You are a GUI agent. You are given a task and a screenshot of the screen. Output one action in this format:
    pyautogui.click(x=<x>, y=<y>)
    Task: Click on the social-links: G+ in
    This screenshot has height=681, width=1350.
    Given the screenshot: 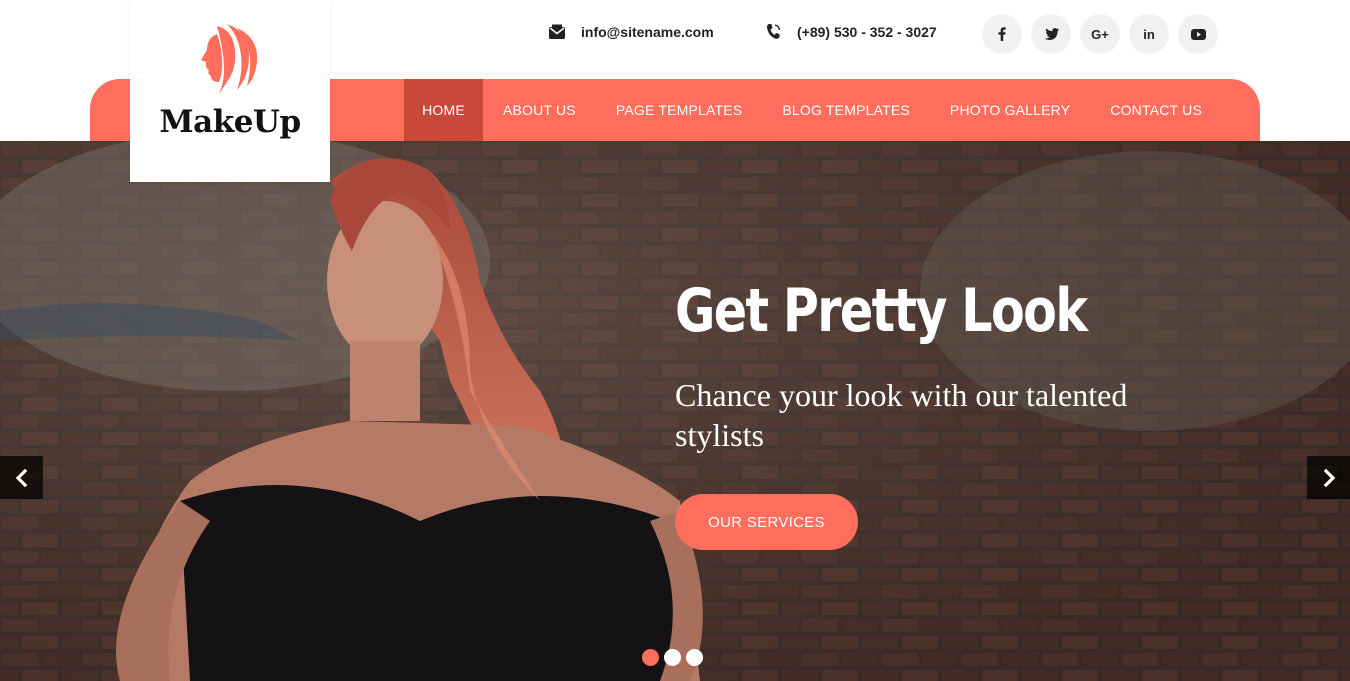 What is the action you would take?
    pyautogui.click(x=1100, y=34)
    